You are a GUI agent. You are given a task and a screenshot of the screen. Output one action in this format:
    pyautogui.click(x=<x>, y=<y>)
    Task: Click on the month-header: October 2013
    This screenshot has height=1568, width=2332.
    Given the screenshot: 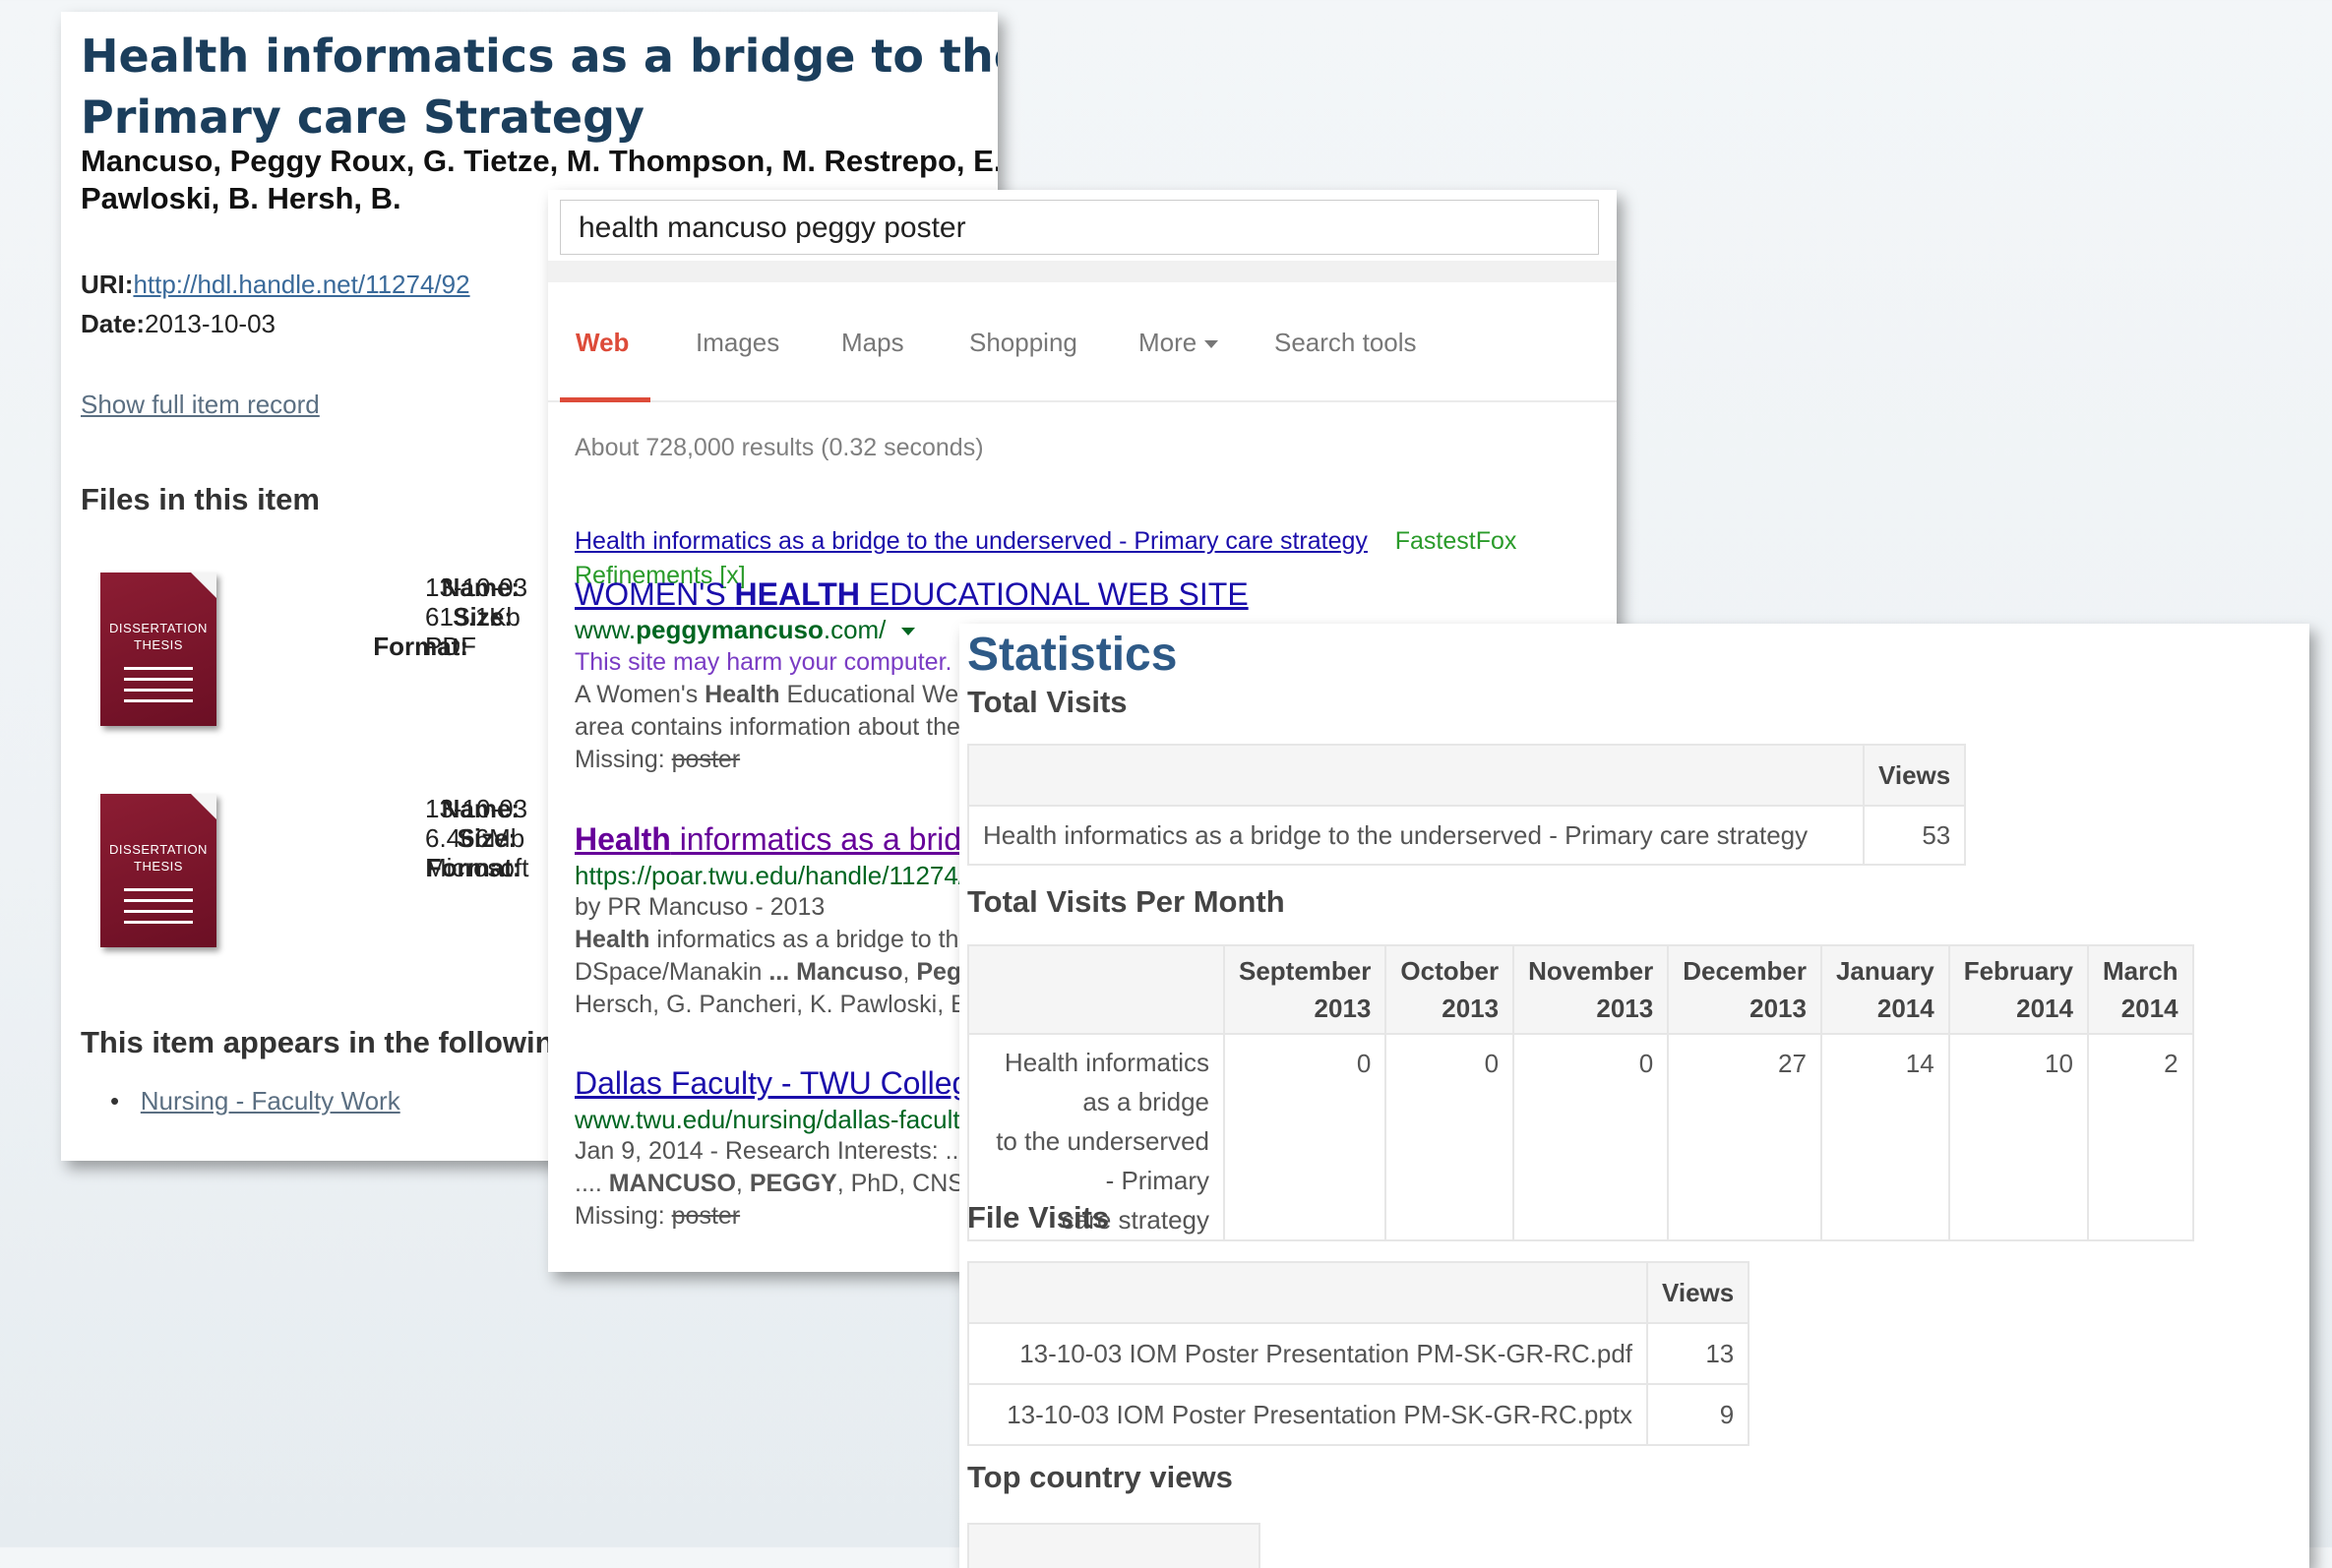 What is the action you would take?
    pyautogui.click(x=1449, y=989)
    